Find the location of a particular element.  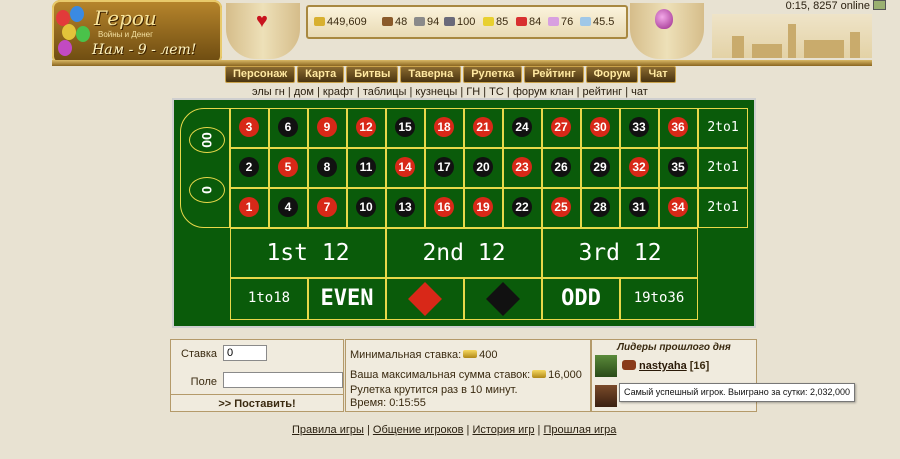

mail-icon is located at coordinates (879, 5).